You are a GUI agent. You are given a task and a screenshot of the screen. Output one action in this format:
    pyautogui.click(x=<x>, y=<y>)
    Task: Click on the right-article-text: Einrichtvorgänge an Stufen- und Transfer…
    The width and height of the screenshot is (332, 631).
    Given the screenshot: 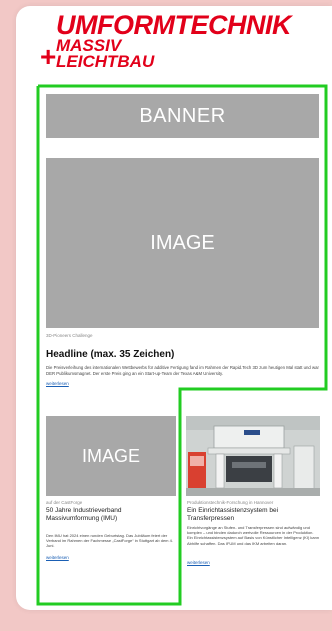 What is the action you would take?
    pyautogui.click(x=253, y=535)
    